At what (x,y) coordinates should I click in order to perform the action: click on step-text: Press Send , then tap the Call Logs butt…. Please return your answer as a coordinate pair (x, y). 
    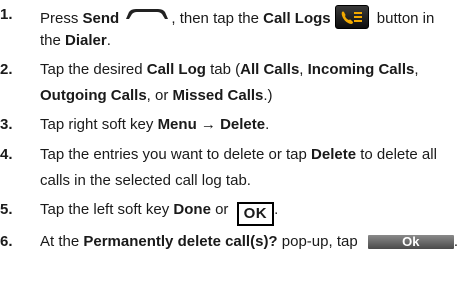
    Looking at the image, I should click on (256, 27).